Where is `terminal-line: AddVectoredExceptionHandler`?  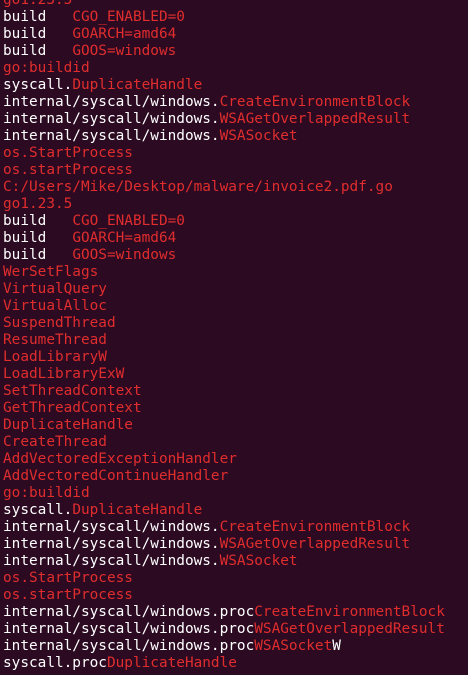 terminal-line: AddVectoredExceptionHandler is located at coordinates (234, 459).